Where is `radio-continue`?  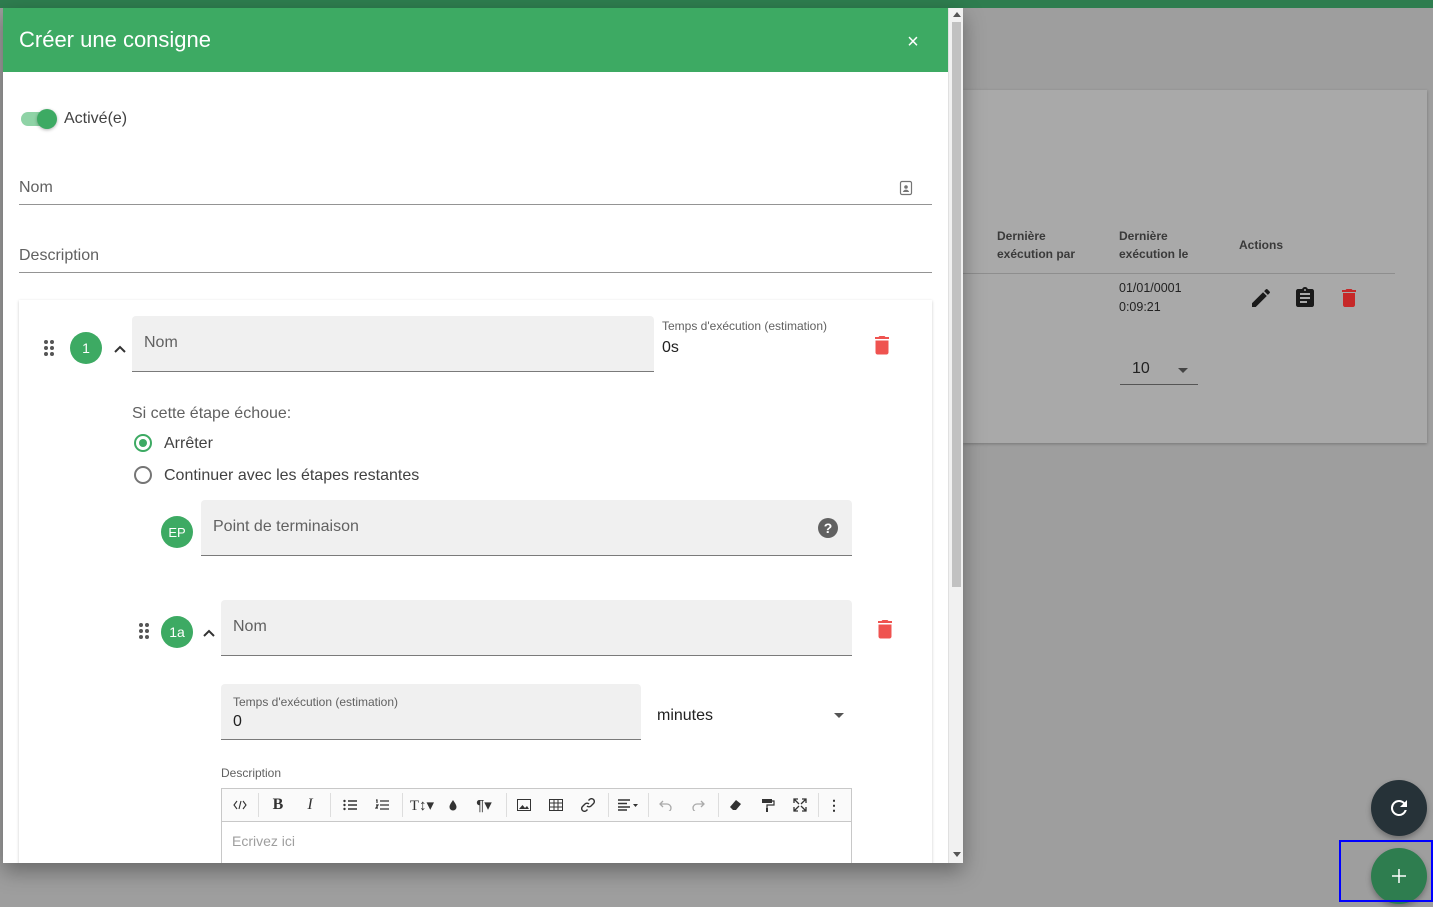
radio-continue is located at coordinates (143, 475).